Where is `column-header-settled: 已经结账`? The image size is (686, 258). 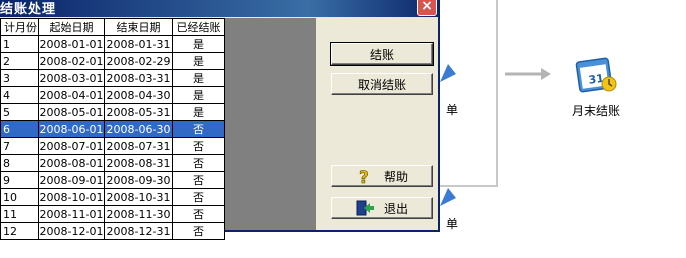 column-header-settled: 已经结账 is located at coordinates (198, 27).